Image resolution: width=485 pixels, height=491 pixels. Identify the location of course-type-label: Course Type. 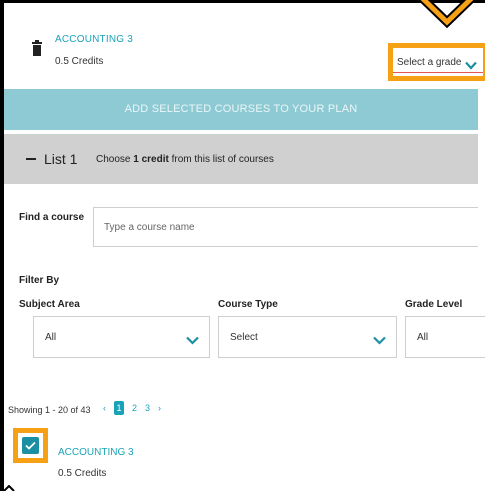
(248, 304).